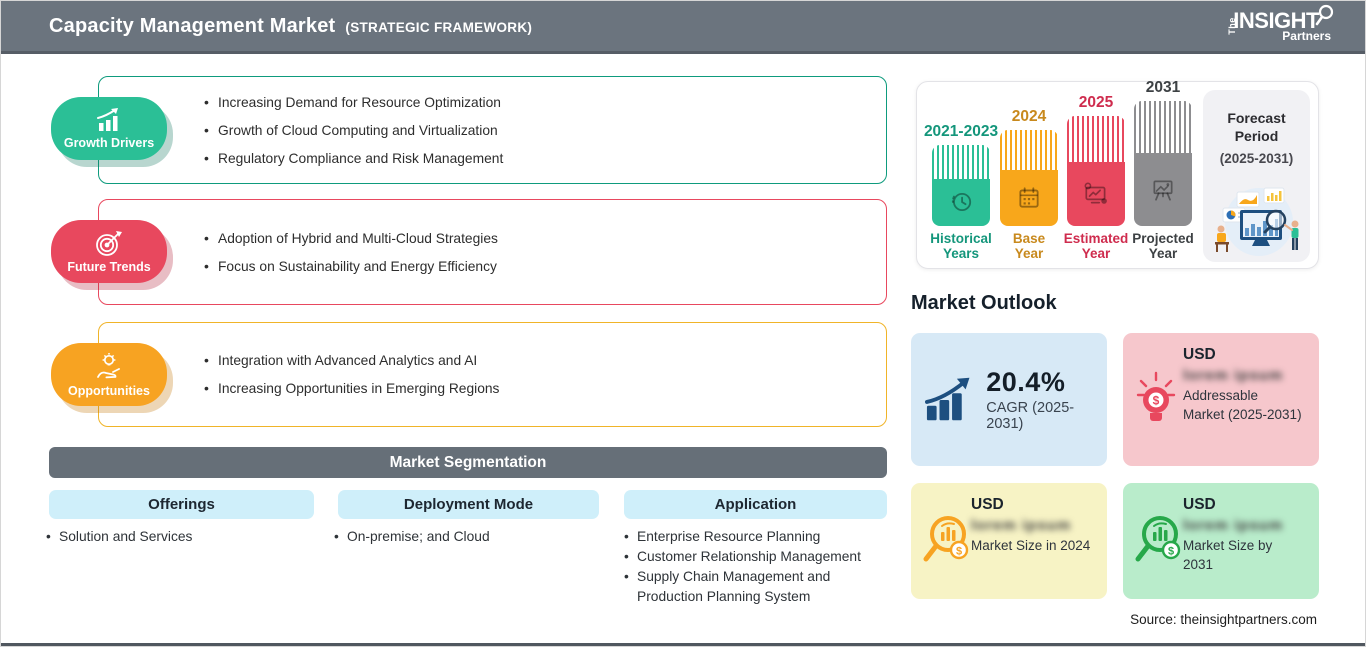  What do you see at coordinates (1029, 246) in the screenshot?
I see `bar-label: Base Year` at bounding box center [1029, 246].